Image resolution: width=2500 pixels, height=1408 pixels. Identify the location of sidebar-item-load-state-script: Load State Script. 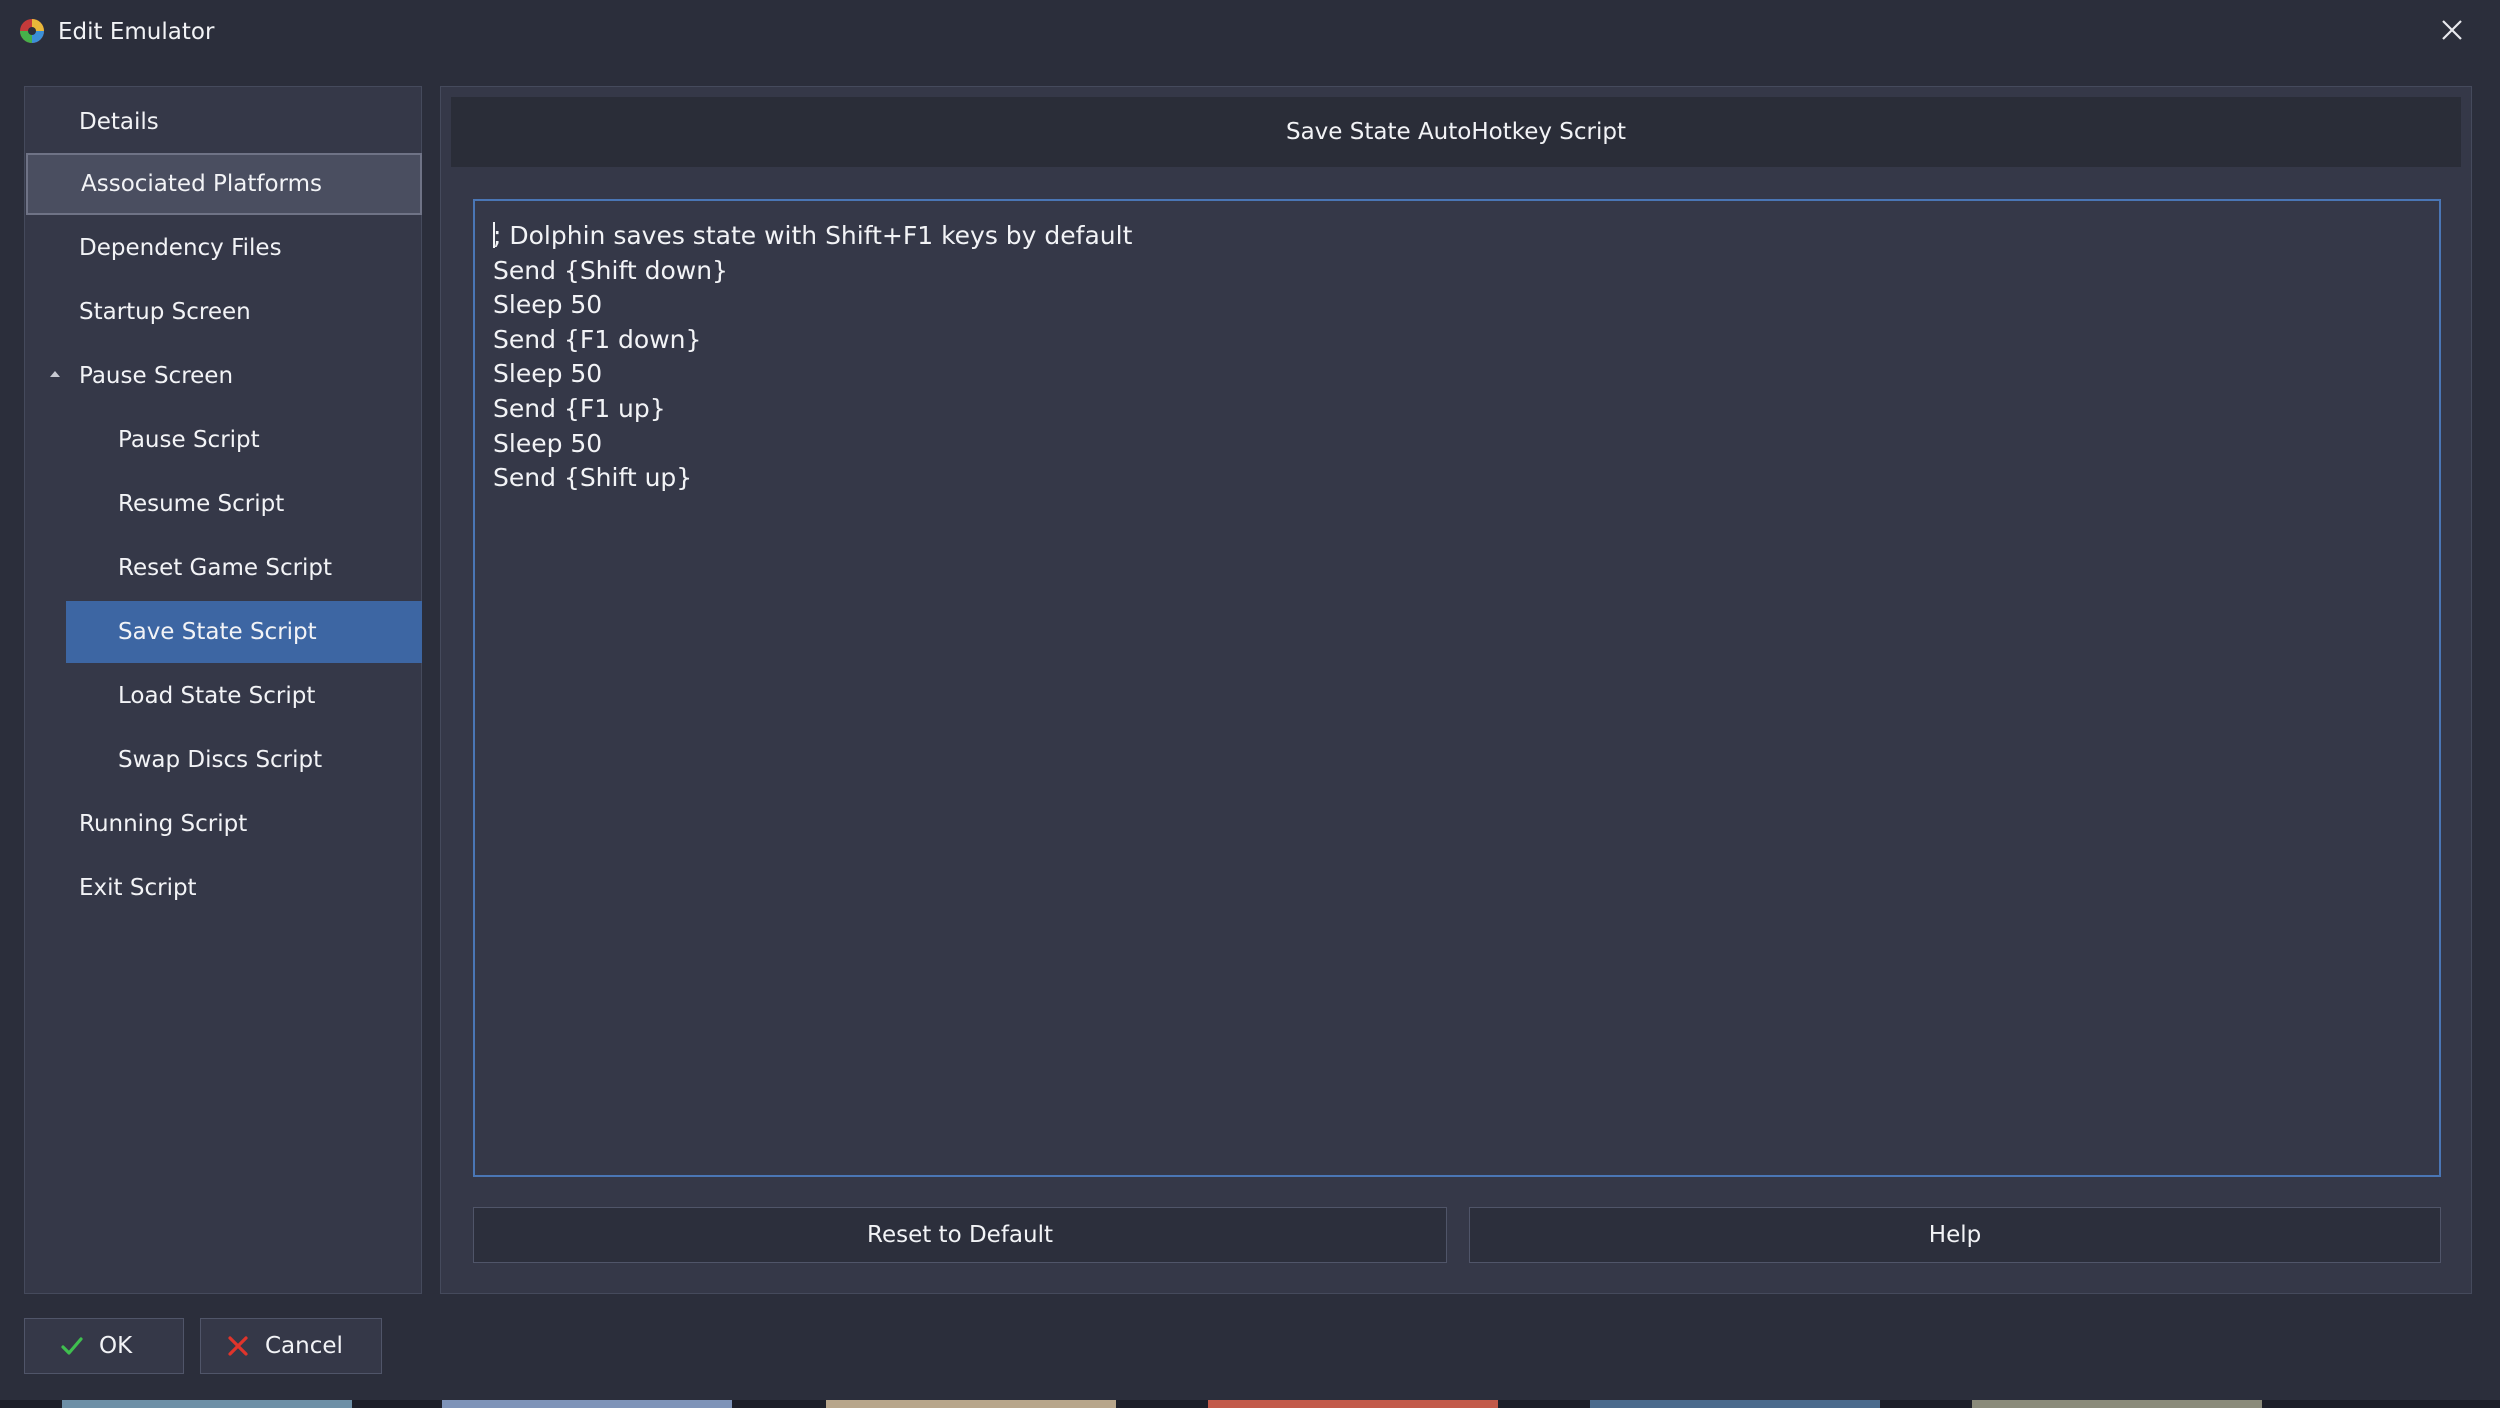
(244, 696).